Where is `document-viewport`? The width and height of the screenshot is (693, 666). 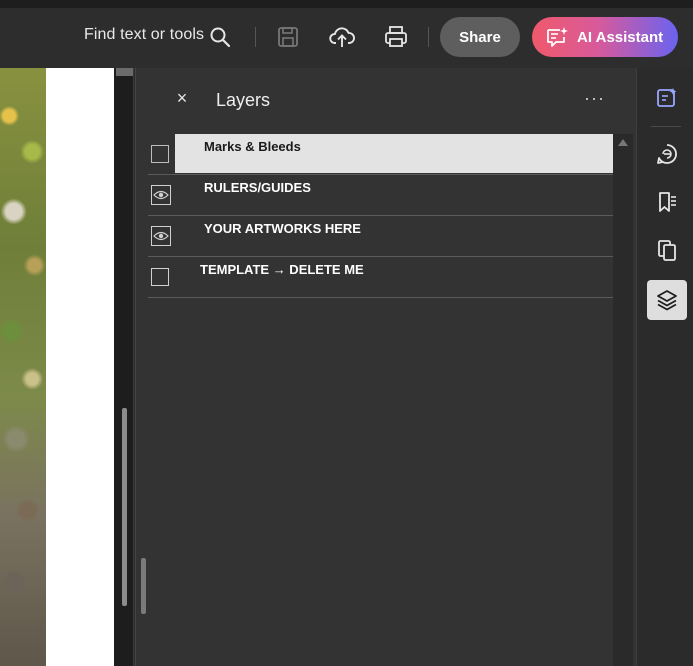
document-viewport is located at coordinates (57, 367).